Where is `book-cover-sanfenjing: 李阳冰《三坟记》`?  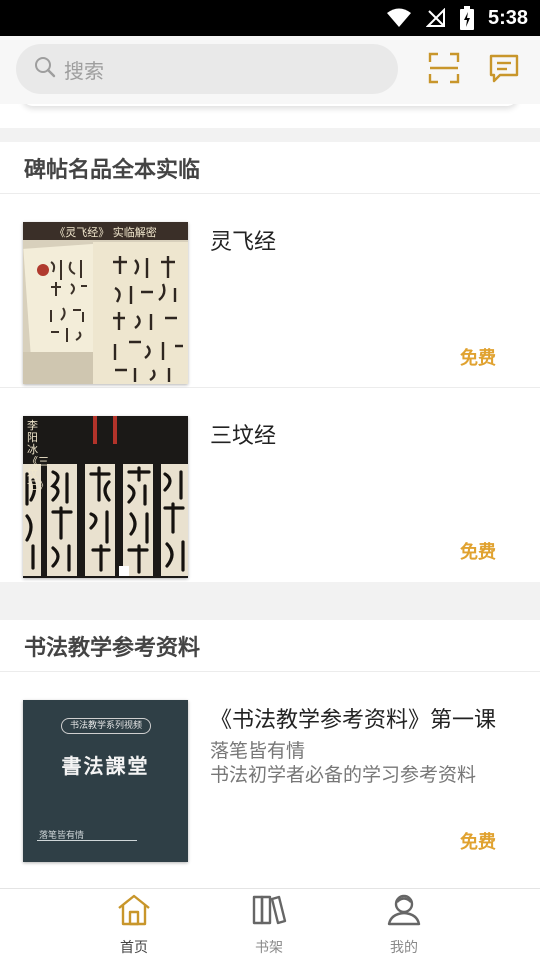
book-cover-sanfenjing: 李阳冰《三坟记》 is located at coordinates (105, 497).